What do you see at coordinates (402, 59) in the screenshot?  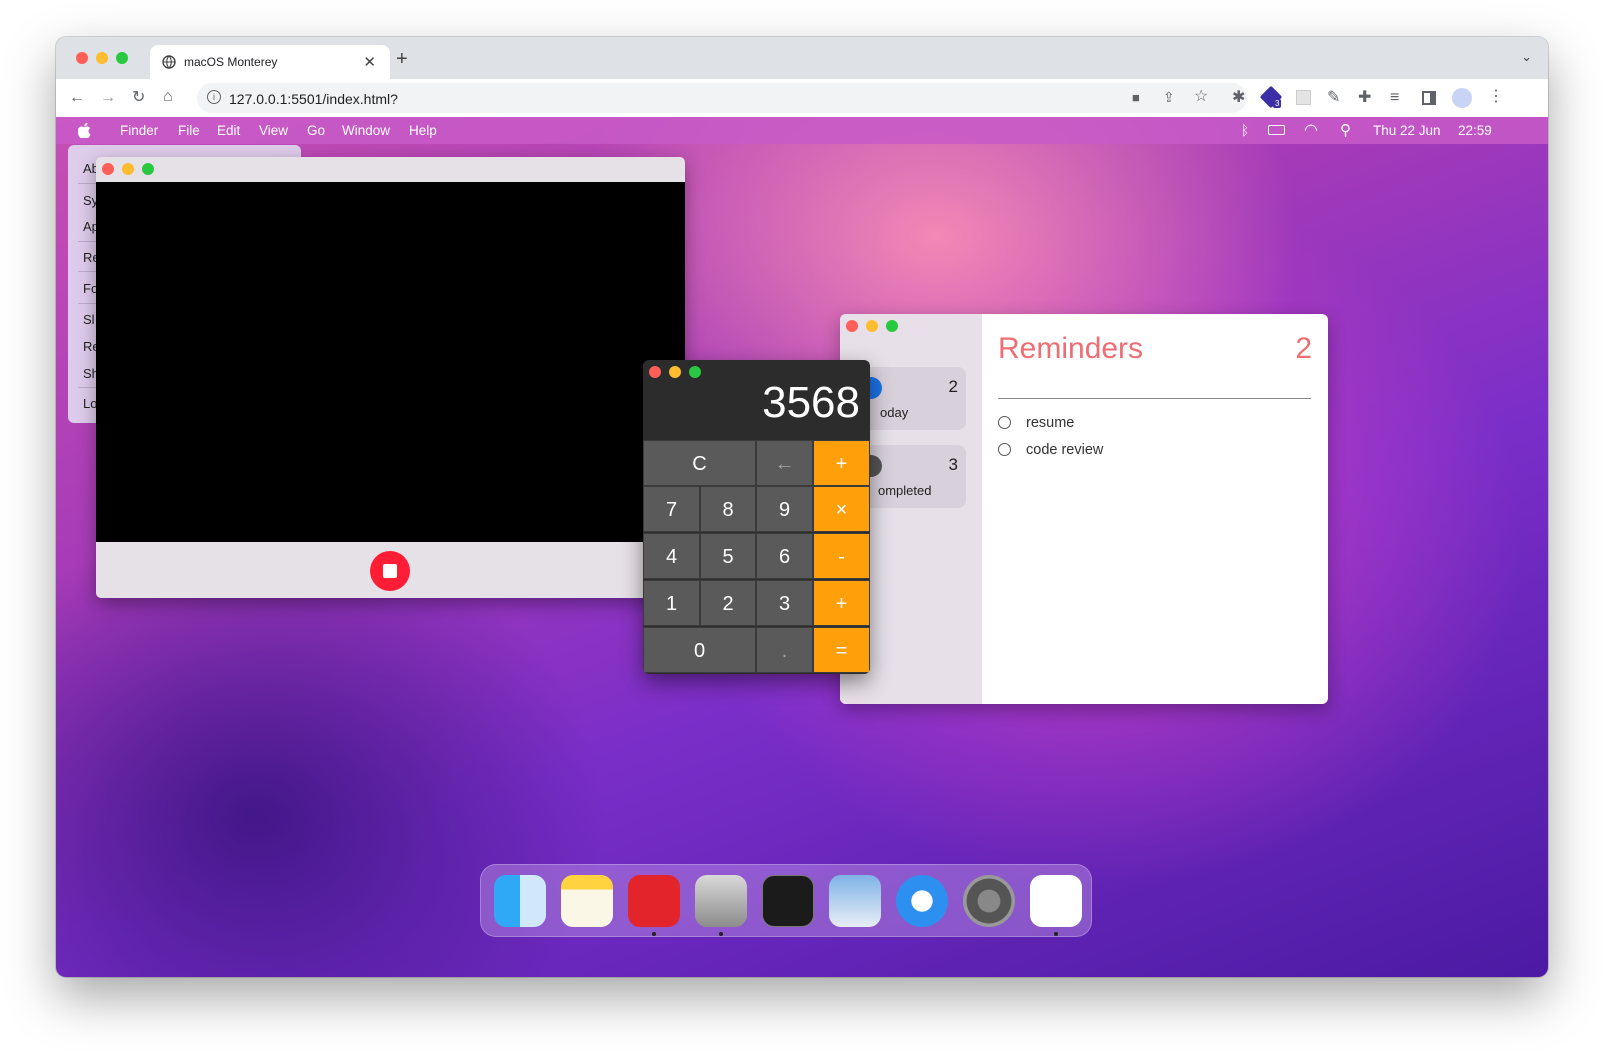 I see `new-tab-icon: +` at bounding box center [402, 59].